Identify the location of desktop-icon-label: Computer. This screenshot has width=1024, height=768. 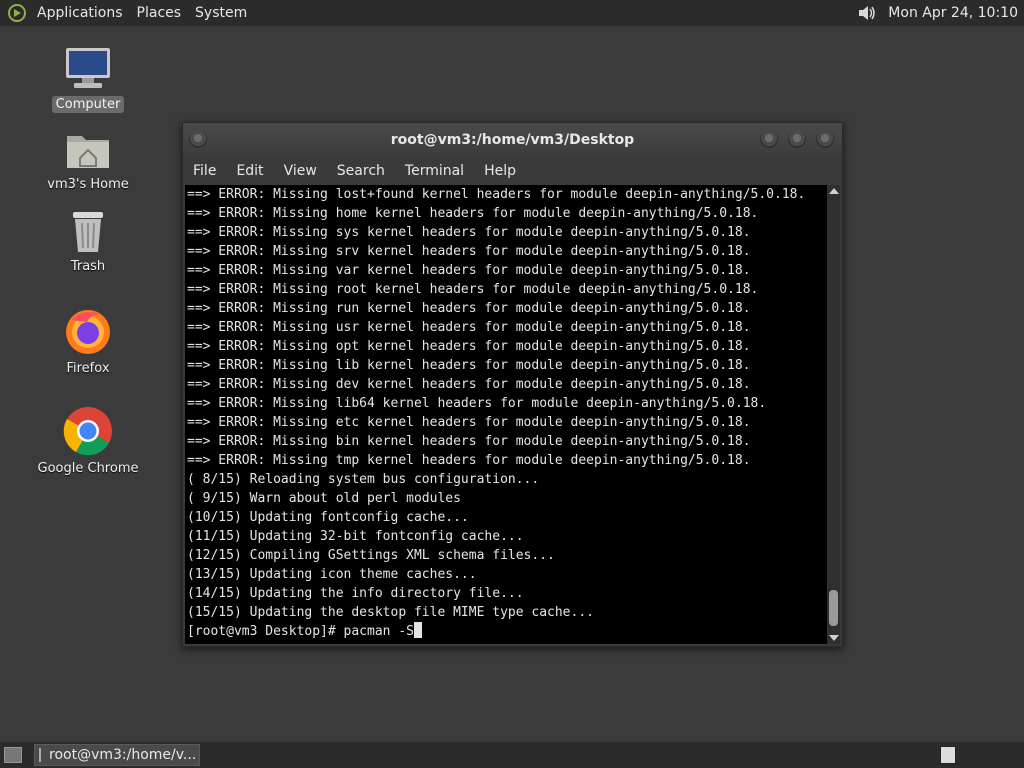
(88, 104).